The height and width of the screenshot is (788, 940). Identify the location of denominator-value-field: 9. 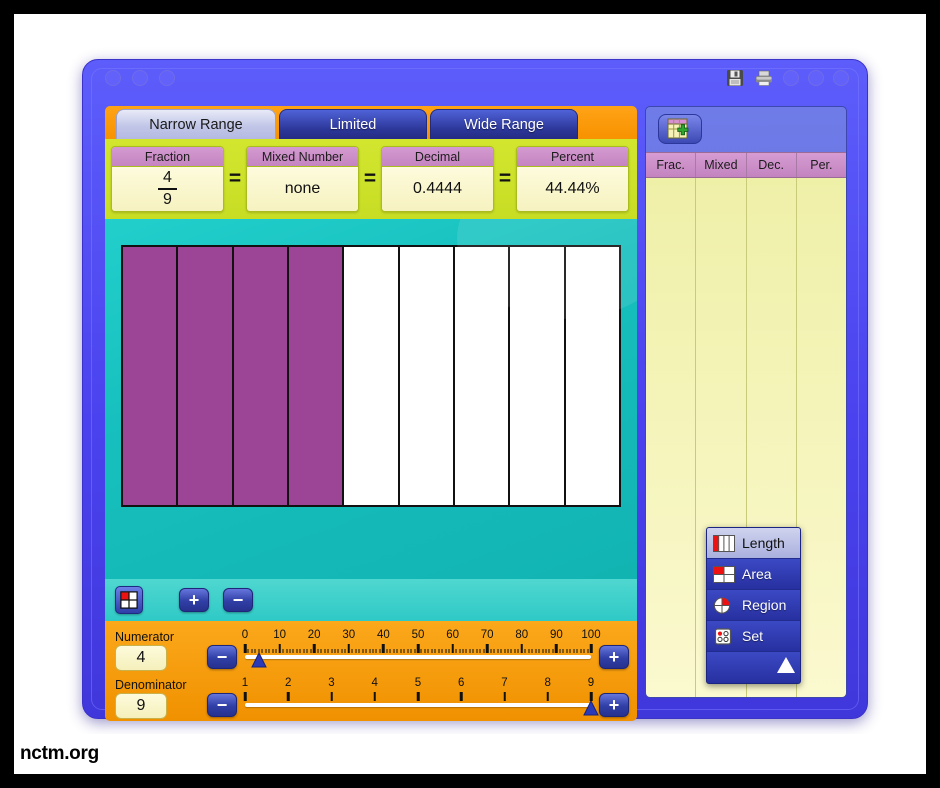
(141, 705).